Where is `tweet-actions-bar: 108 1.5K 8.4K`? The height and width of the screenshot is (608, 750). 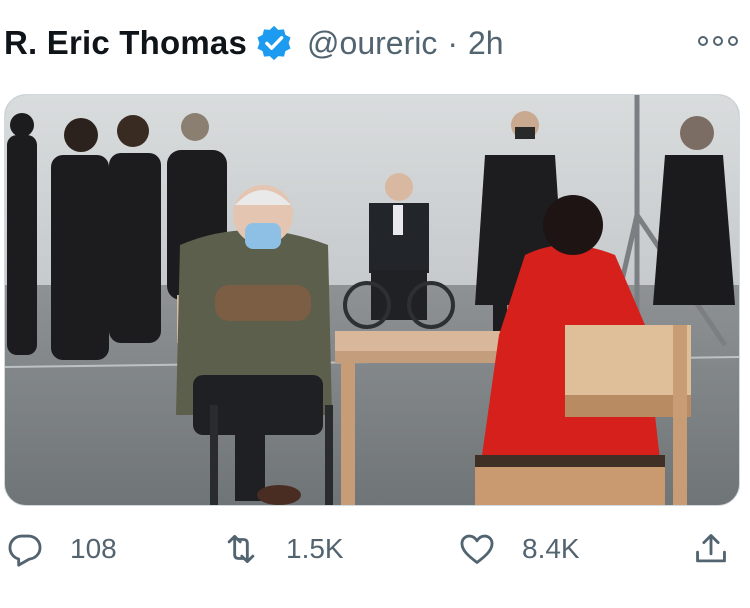 tweet-actions-bar: 108 1.5K 8.4K is located at coordinates (375, 555).